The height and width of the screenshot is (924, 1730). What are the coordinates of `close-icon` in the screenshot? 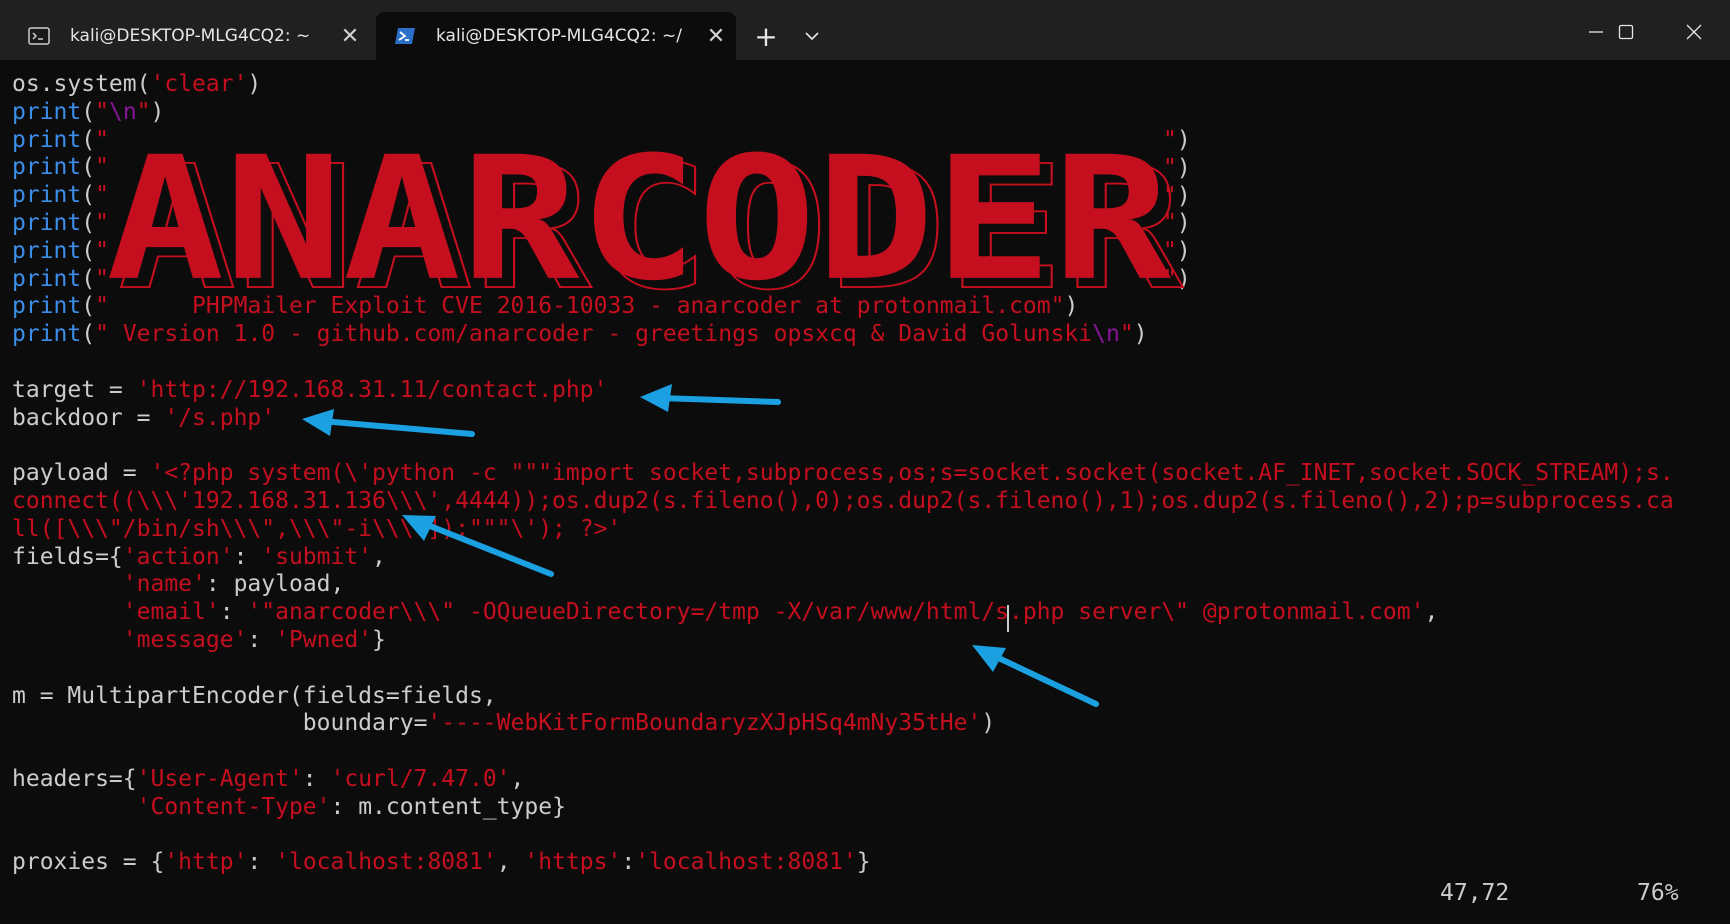 It's located at (1694, 32).